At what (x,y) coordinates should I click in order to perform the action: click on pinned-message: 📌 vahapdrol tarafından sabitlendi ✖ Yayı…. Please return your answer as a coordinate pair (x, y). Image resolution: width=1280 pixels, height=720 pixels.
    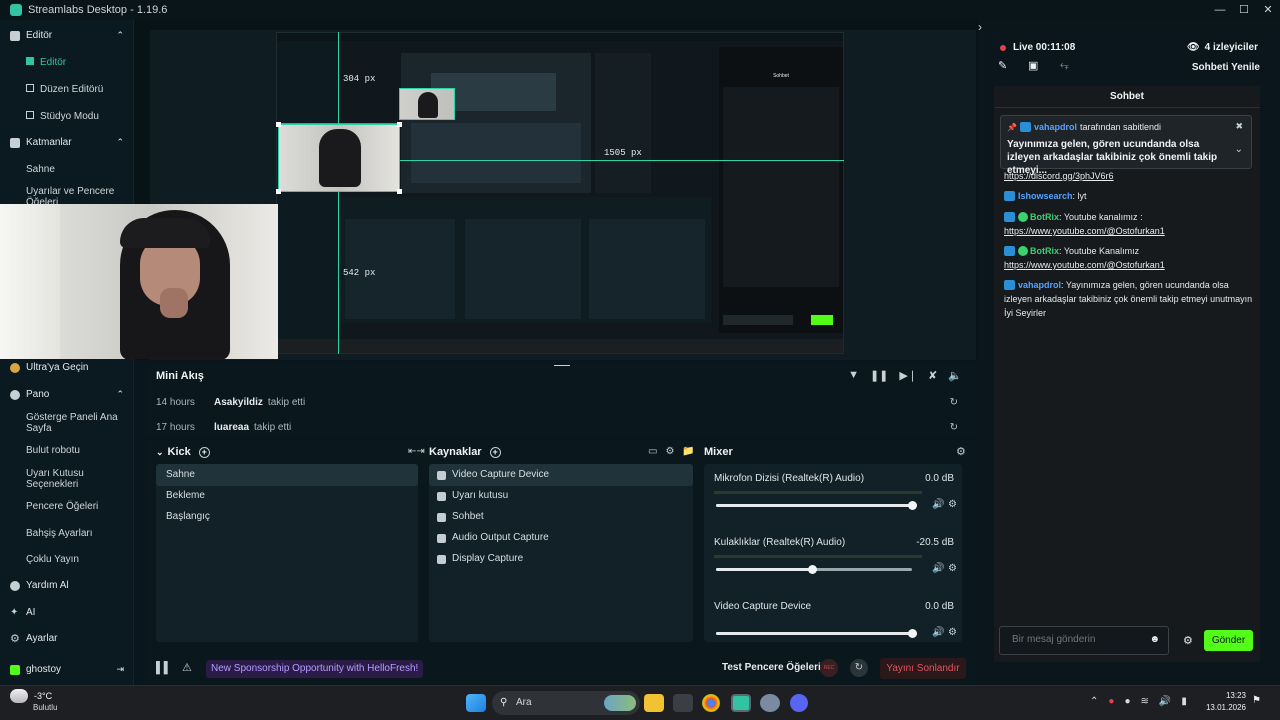
    Looking at the image, I should click on (1126, 145).